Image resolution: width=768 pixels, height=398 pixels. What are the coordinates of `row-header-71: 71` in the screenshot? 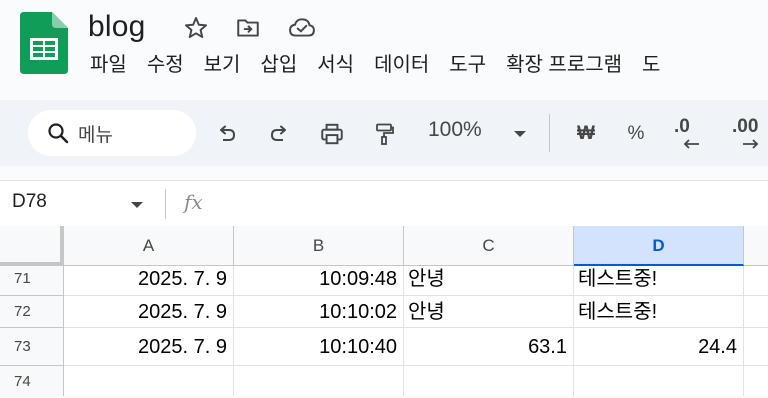 It's located at (32, 281).